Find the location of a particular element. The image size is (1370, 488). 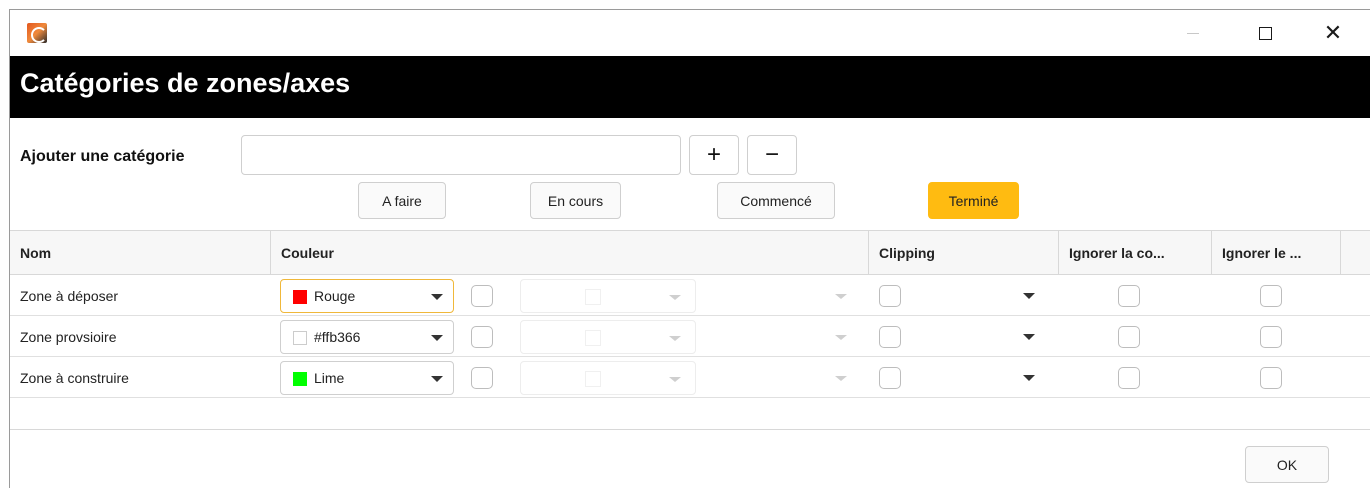

category-name-cell: Zone à construire is located at coordinates (74, 377).